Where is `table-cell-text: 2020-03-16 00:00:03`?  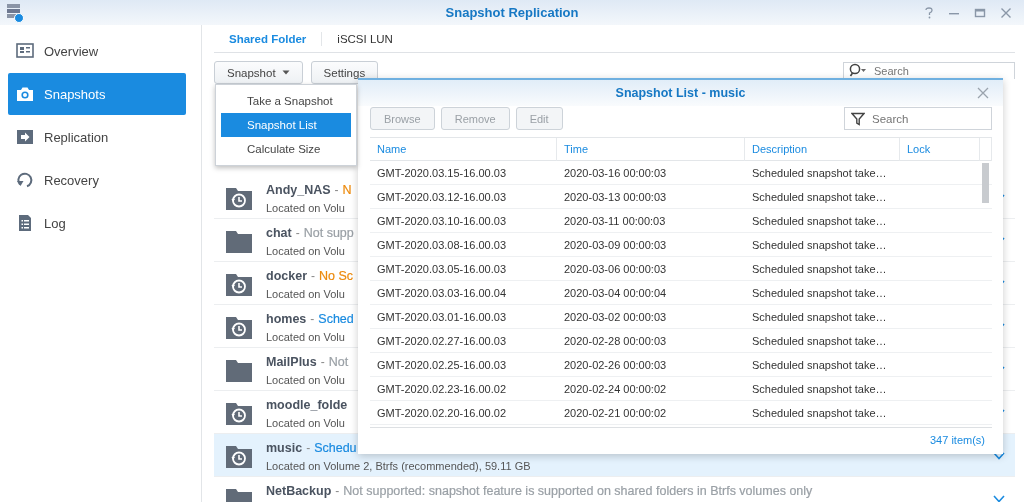 table-cell-text: 2020-03-16 00:00:03 is located at coordinates (615, 172).